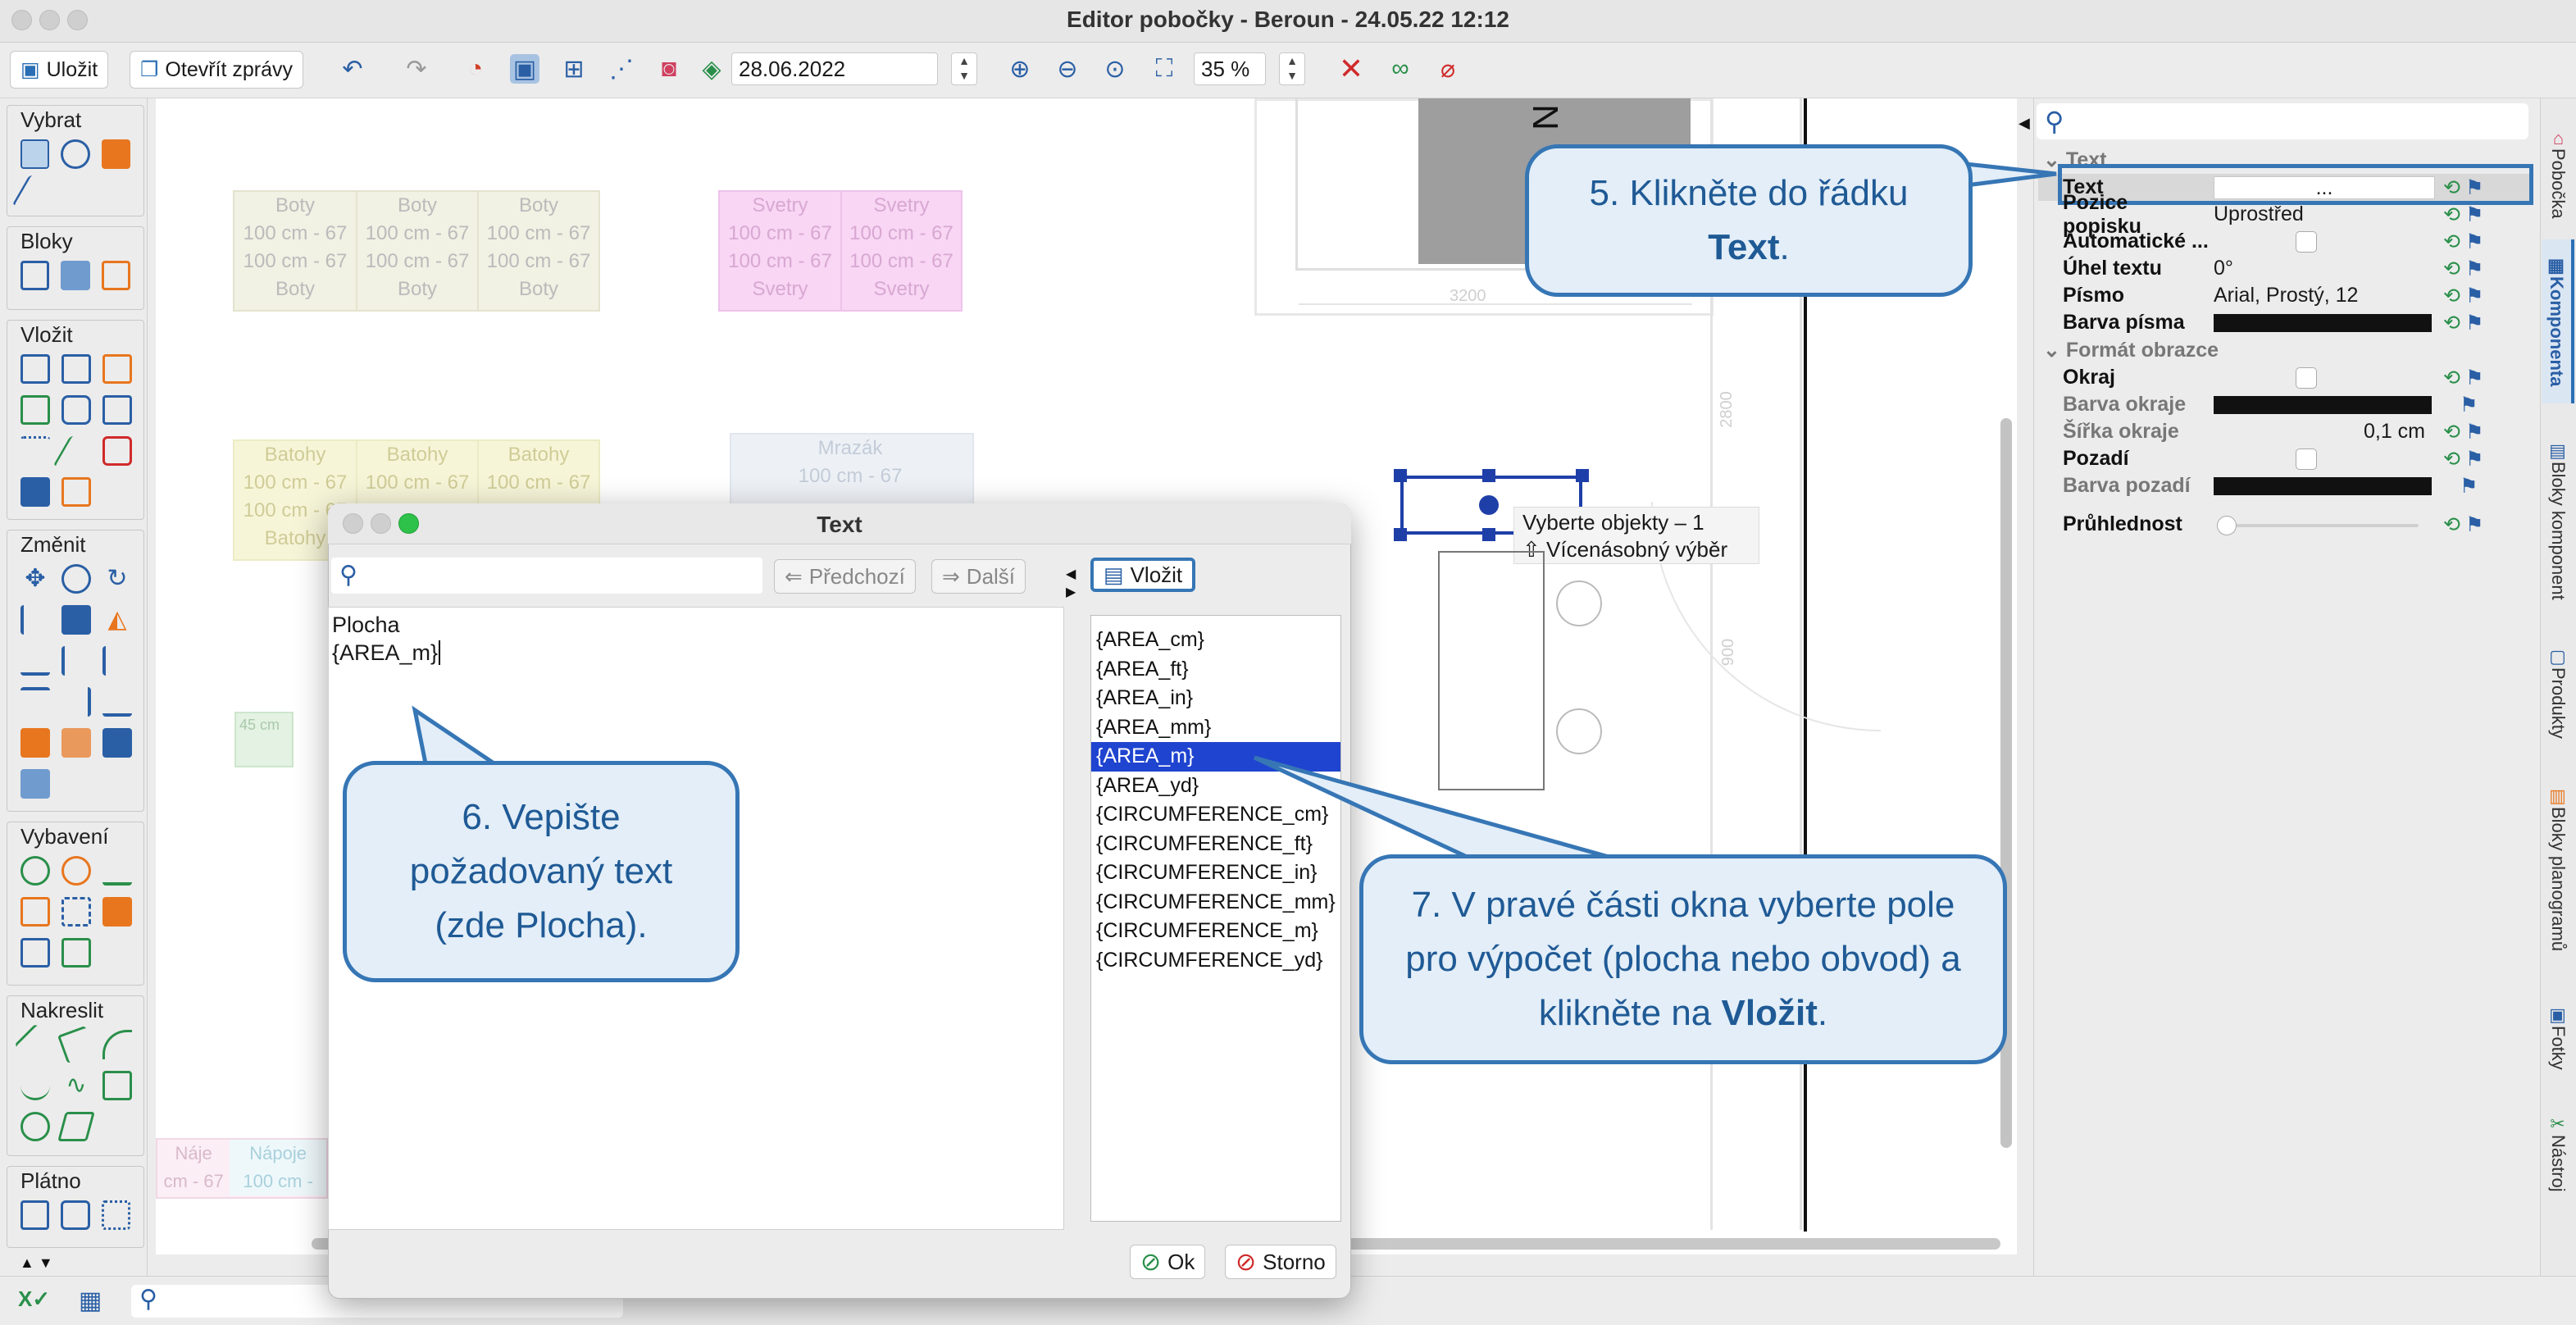  Describe the element at coordinates (541, 871) in the screenshot. I see `callout-step-6: 6. Vepište požadovaný text (zde Plocha).` at that location.